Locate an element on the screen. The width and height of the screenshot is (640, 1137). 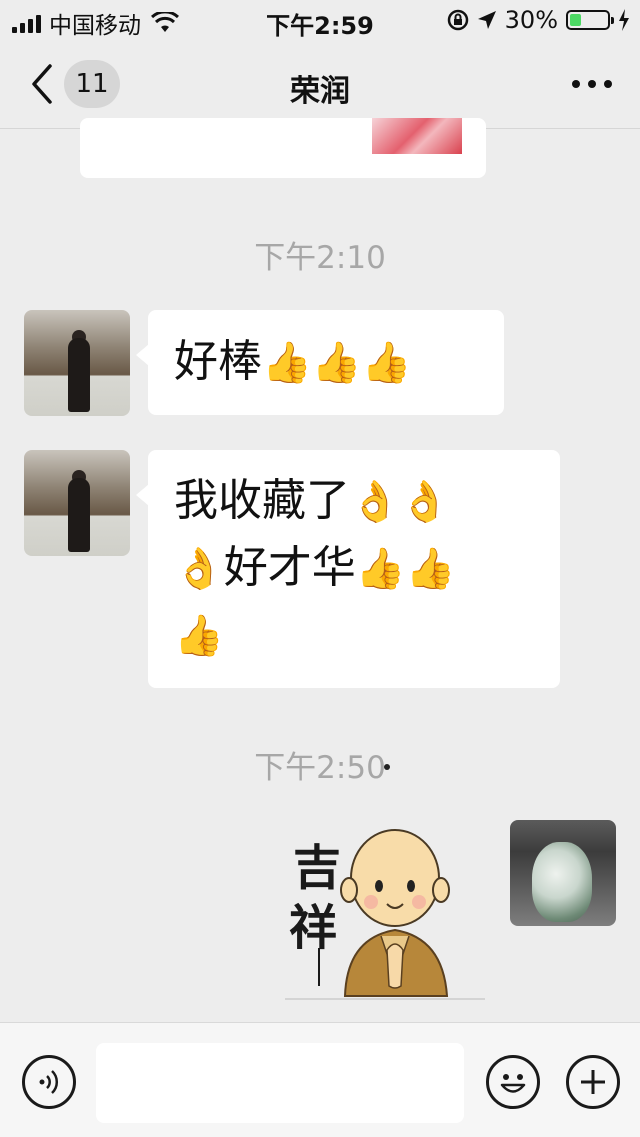
message-bubble: 我收藏了👌👌 👌好才华👍👍 👍 is located at coordinates (348, 569).